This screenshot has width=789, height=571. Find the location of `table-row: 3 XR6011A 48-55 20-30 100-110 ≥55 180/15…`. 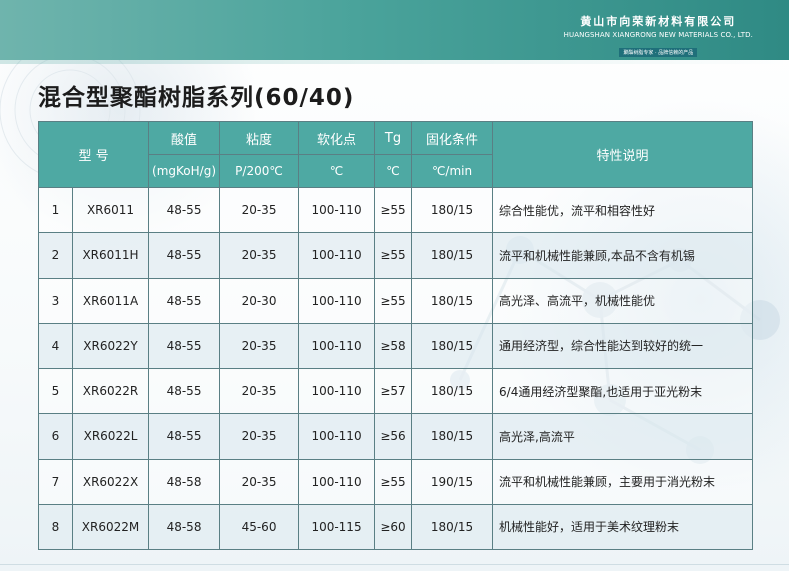

table-row: 3 XR6011A 48-55 20-30 100-110 ≥55 180/15… is located at coordinates (396, 300).